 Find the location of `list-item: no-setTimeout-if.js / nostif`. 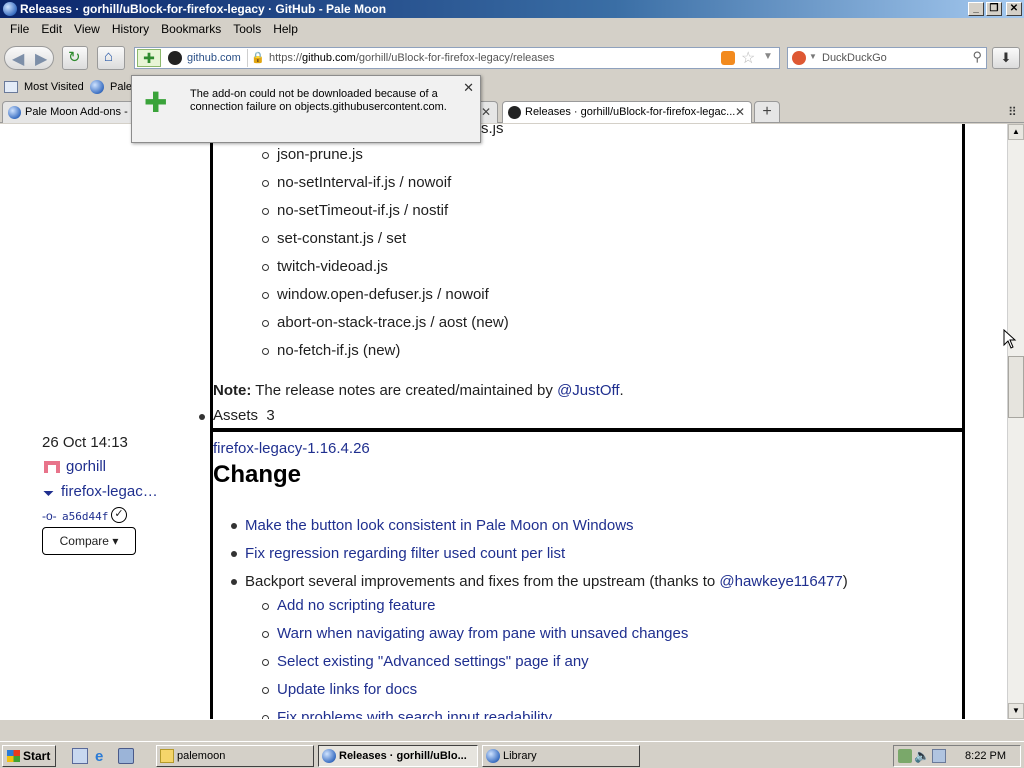

list-item: no-setTimeout-if.js / nostif is located at coordinates (363, 210).